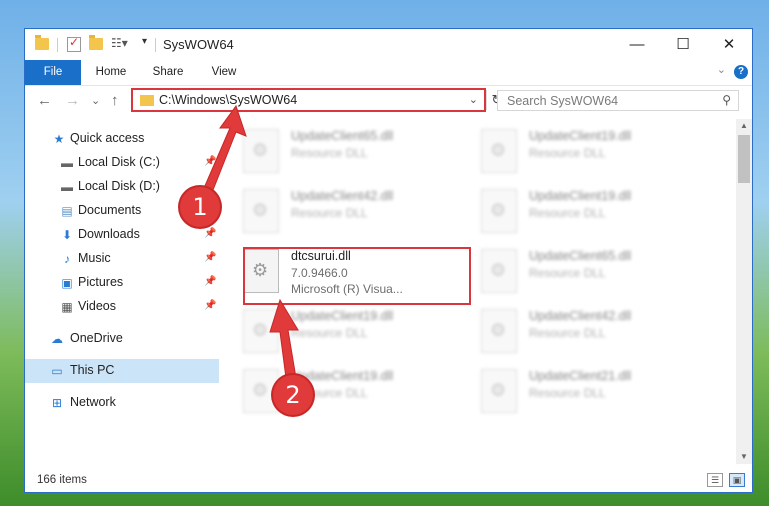  What do you see at coordinates (200, 207) in the screenshot?
I see `callout-1: 1` at bounding box center [200, 207].